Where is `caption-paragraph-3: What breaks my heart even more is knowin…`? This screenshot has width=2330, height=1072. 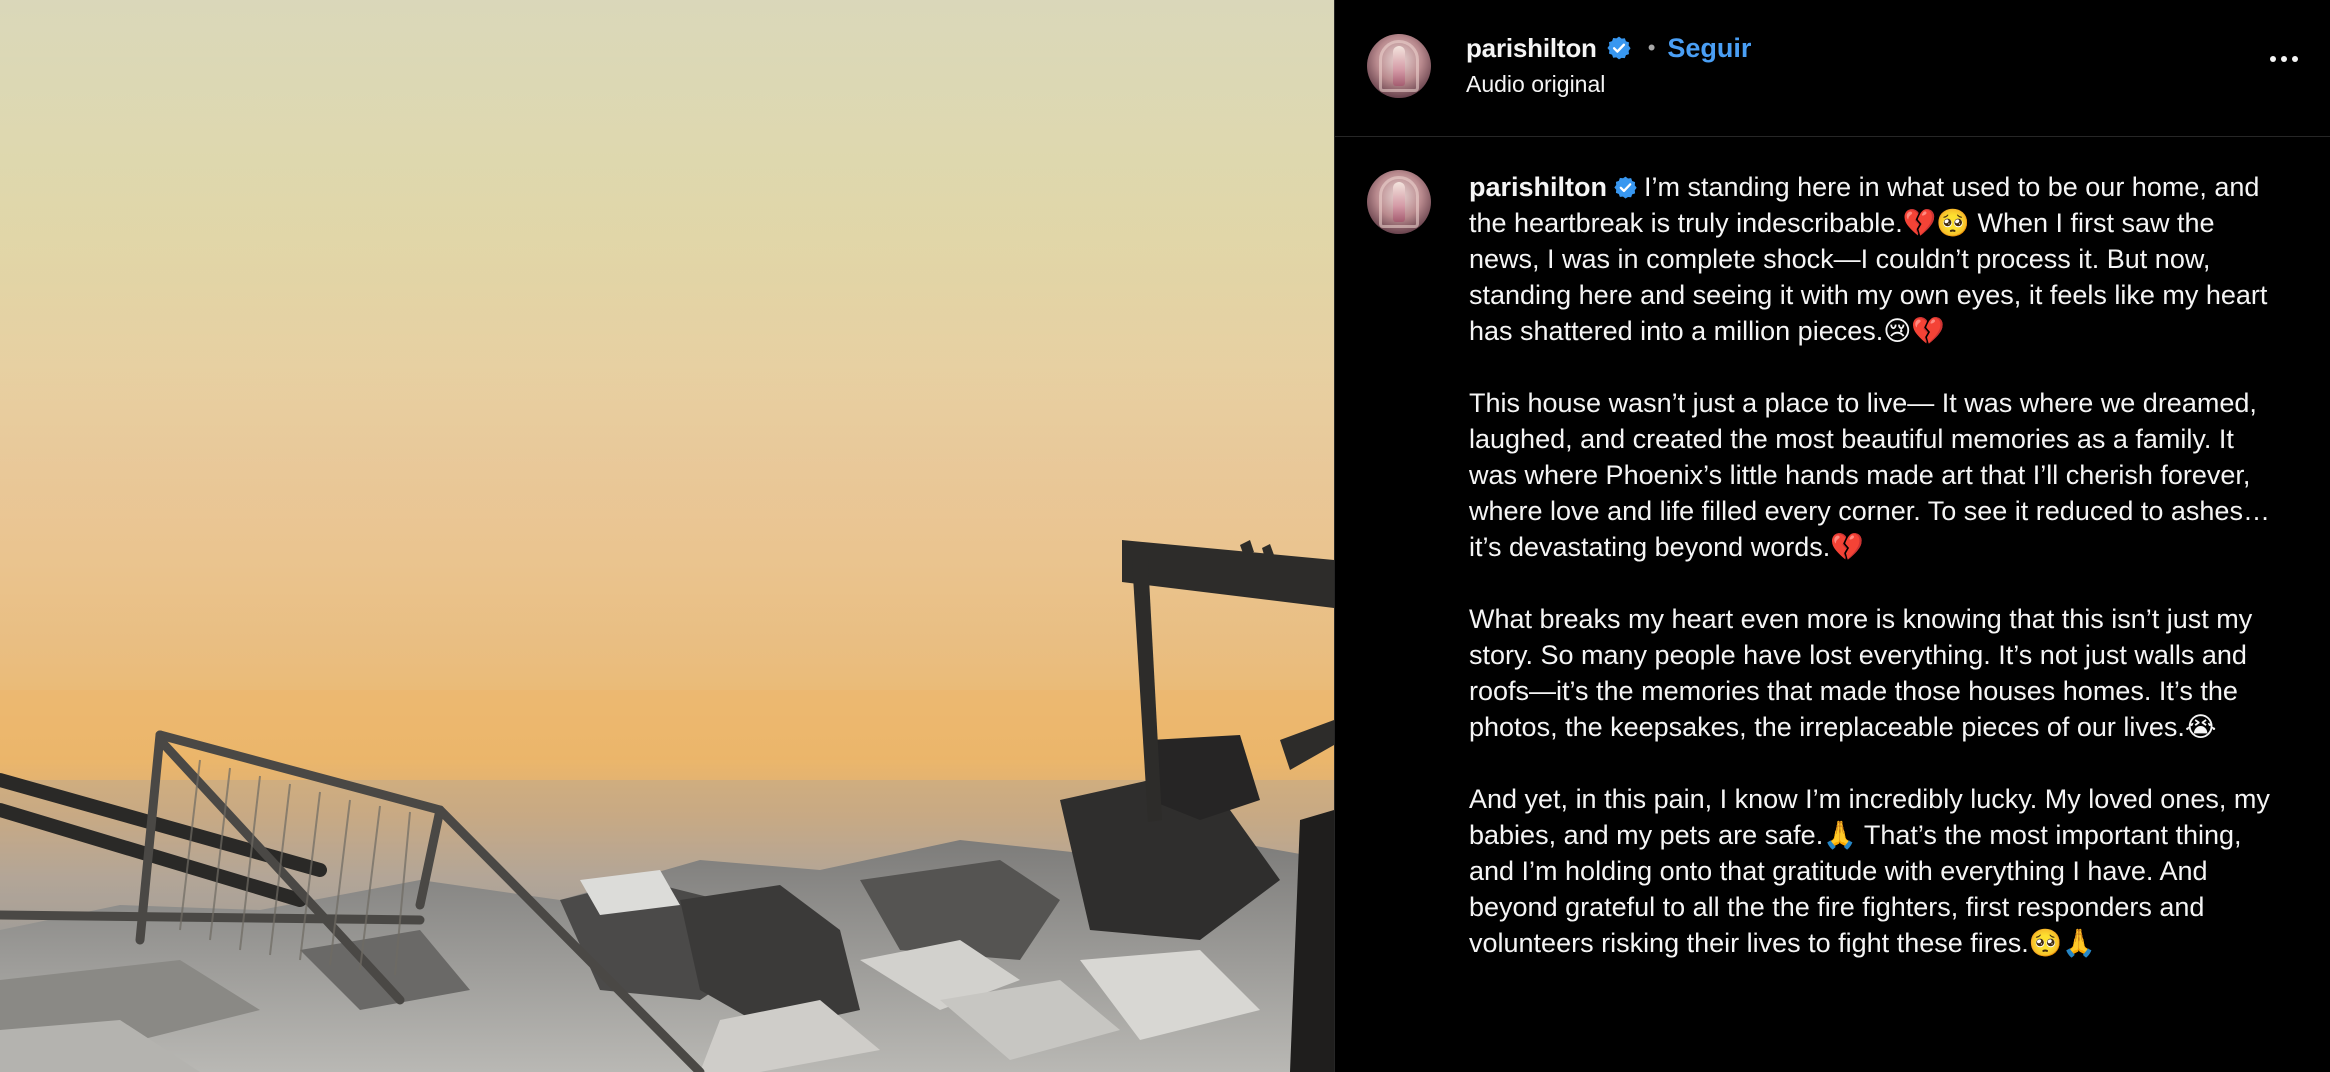
caption-paragraph-3: What breaks my heart even more is knowin… is located at coordinates (1861, 673).